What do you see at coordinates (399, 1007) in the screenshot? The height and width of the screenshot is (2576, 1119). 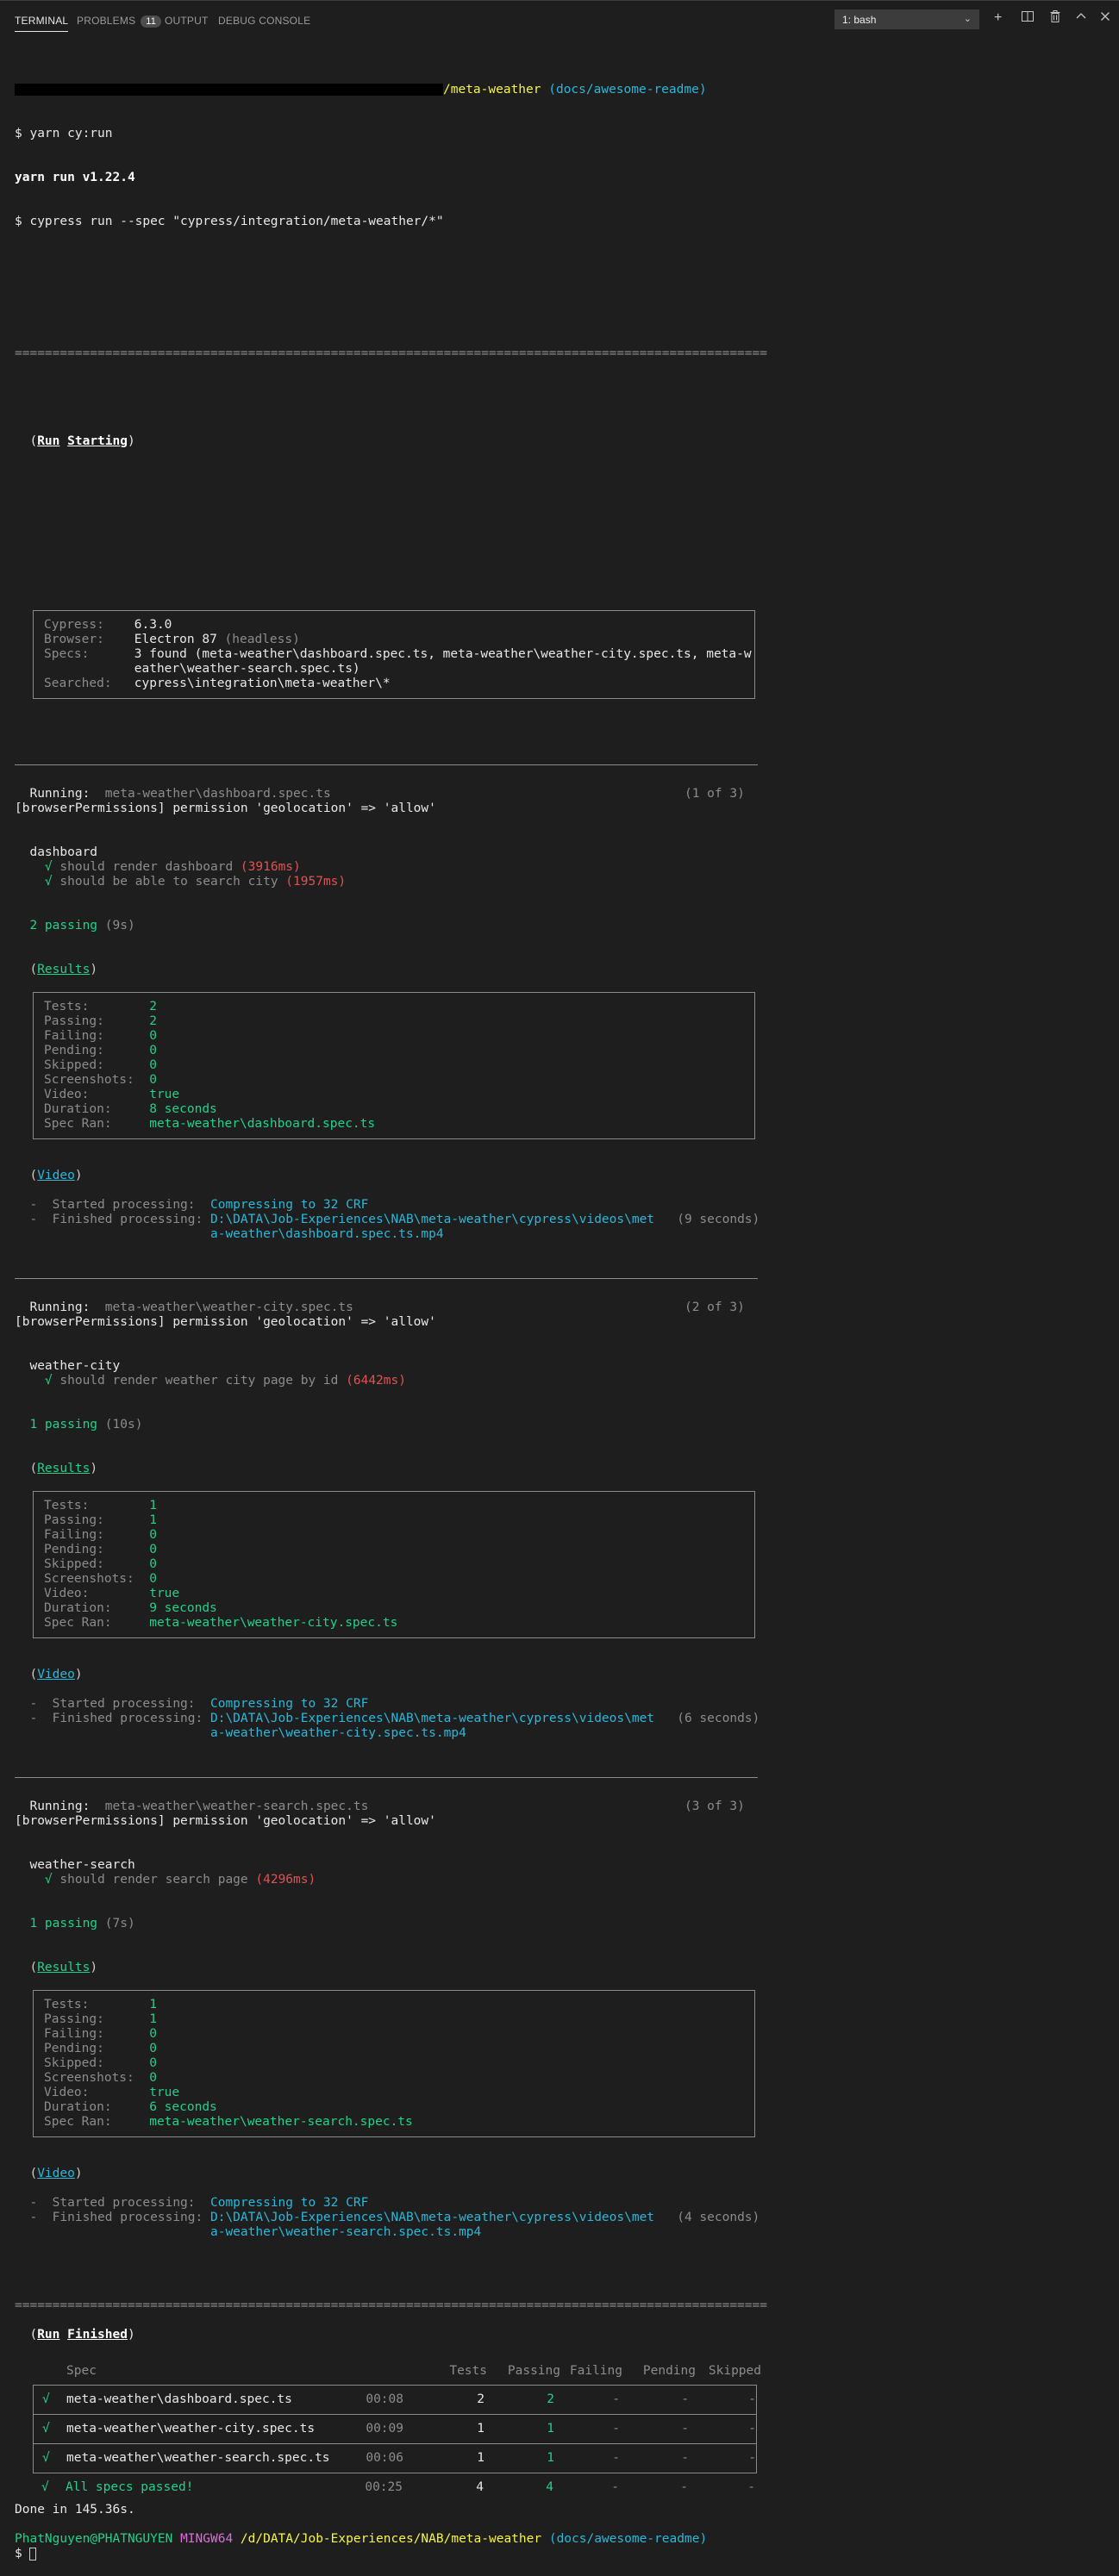 I see `result-row: Tests: 2` at bounding box center [399, 1007].